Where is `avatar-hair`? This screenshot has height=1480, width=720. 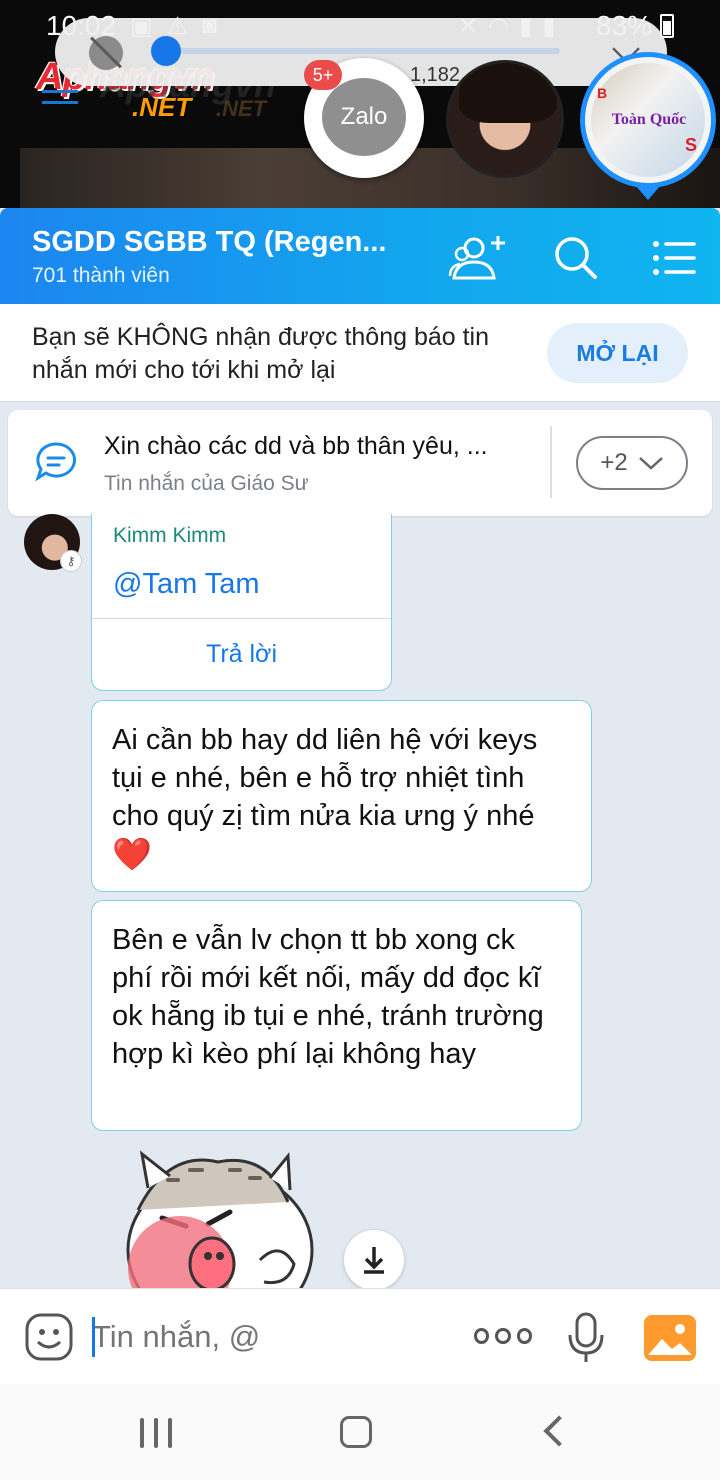
avatar-hair is located at coordinates (508, 93).